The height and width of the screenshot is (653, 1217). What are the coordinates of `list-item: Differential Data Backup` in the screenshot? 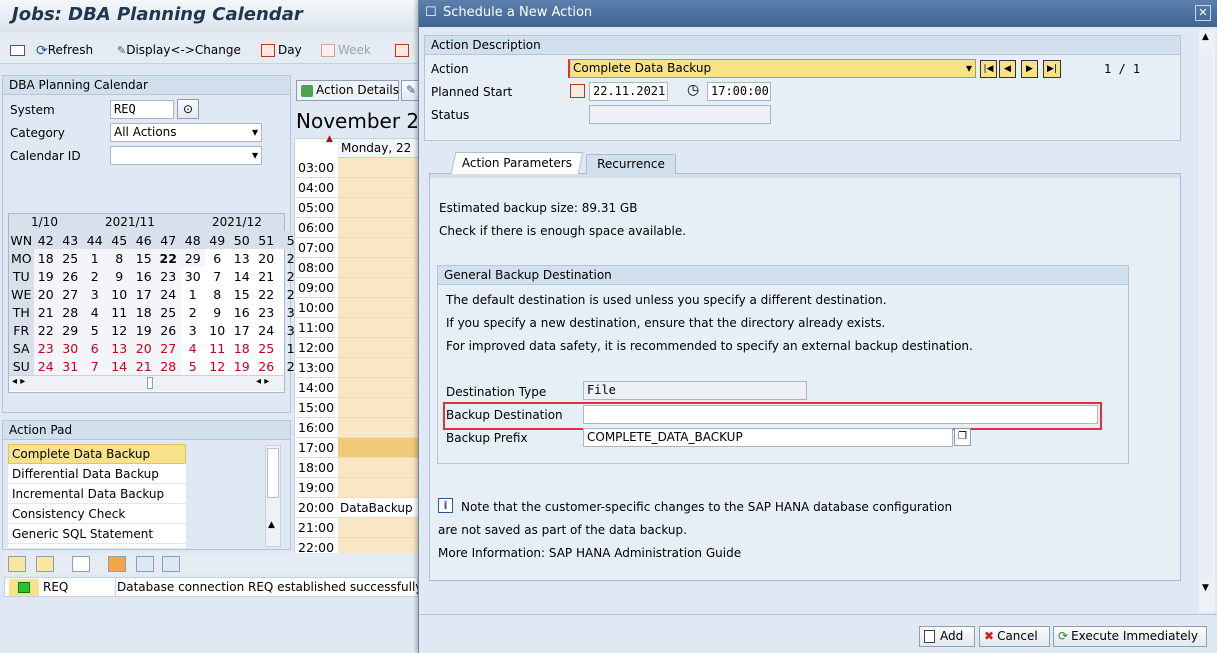 It's located at (97, 474).